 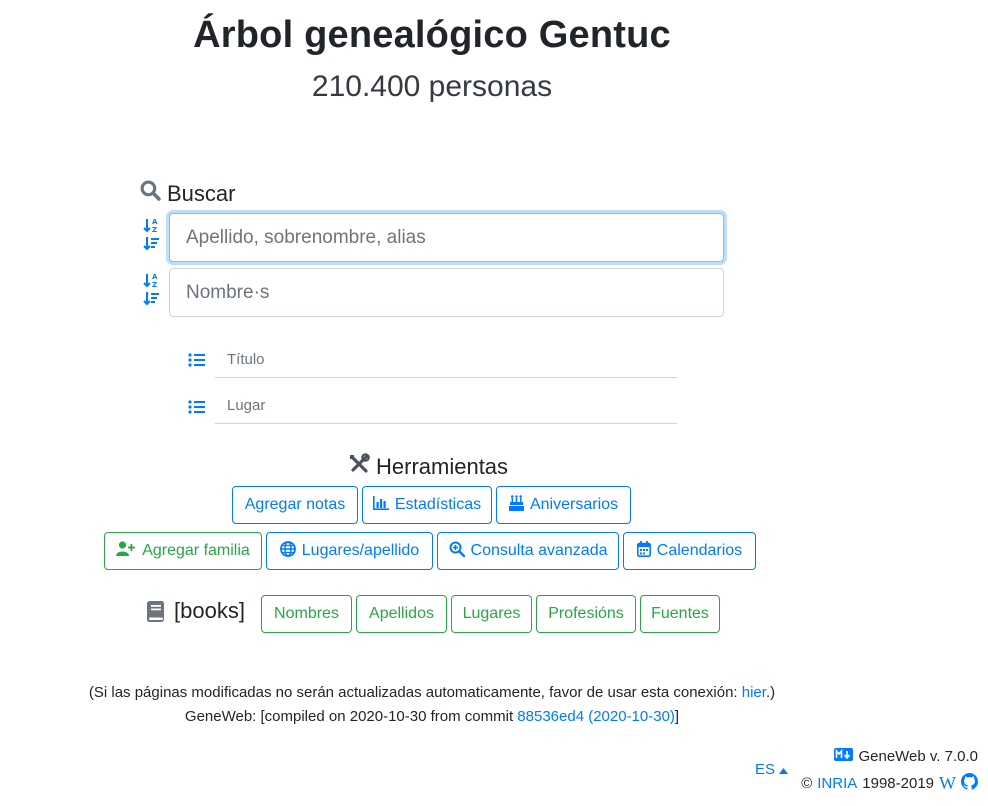 What do you see at coordinates (680, 614) in the screenshot?
I see `book-sources-button: Fuentes` at bounding box center [680, 614].